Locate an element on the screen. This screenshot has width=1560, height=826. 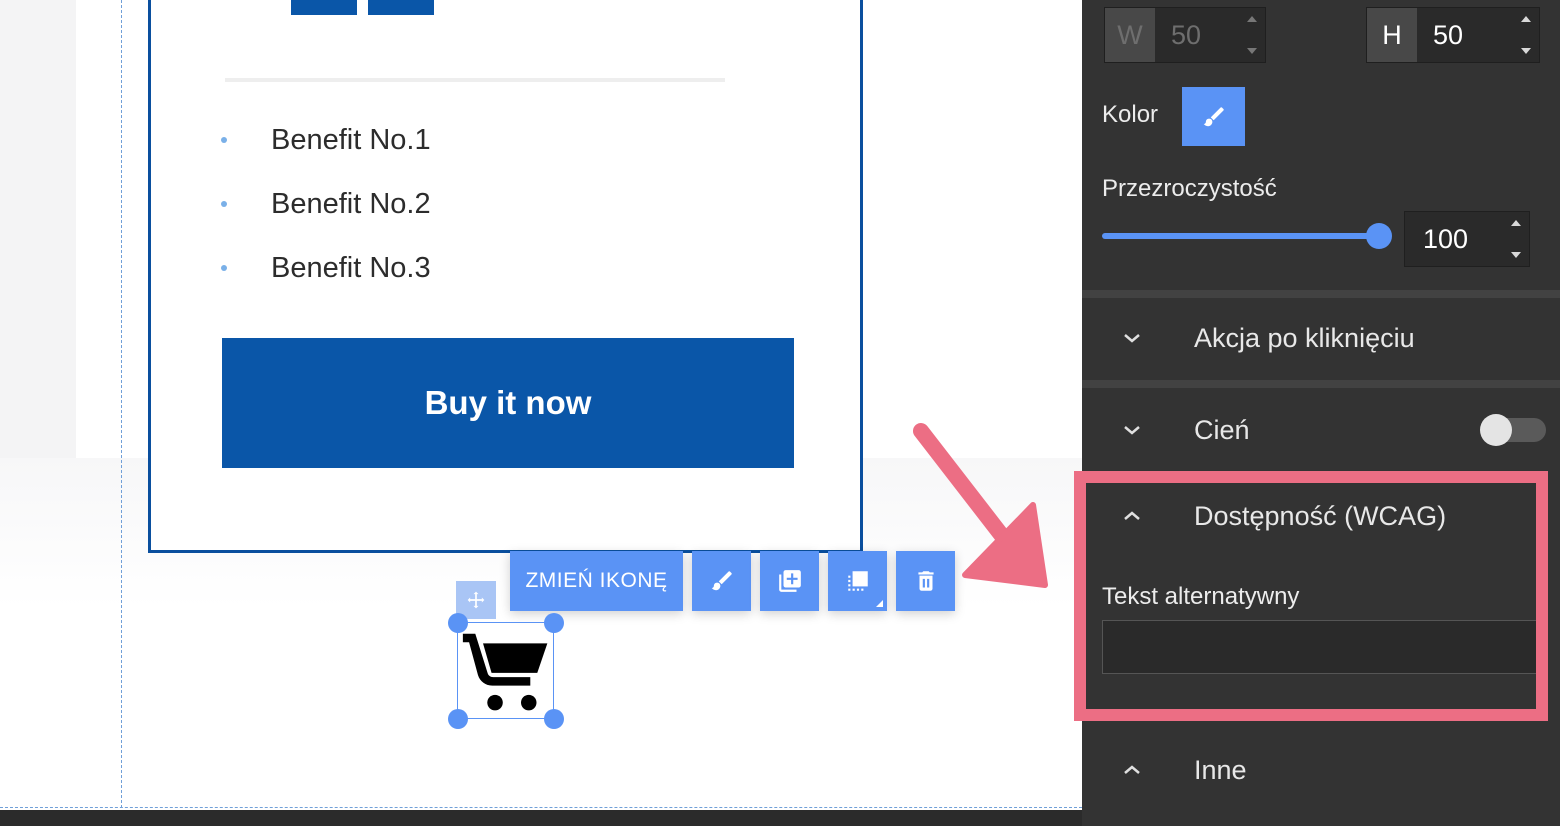
width-field: W 50 is located at coordinates (1185, 35).